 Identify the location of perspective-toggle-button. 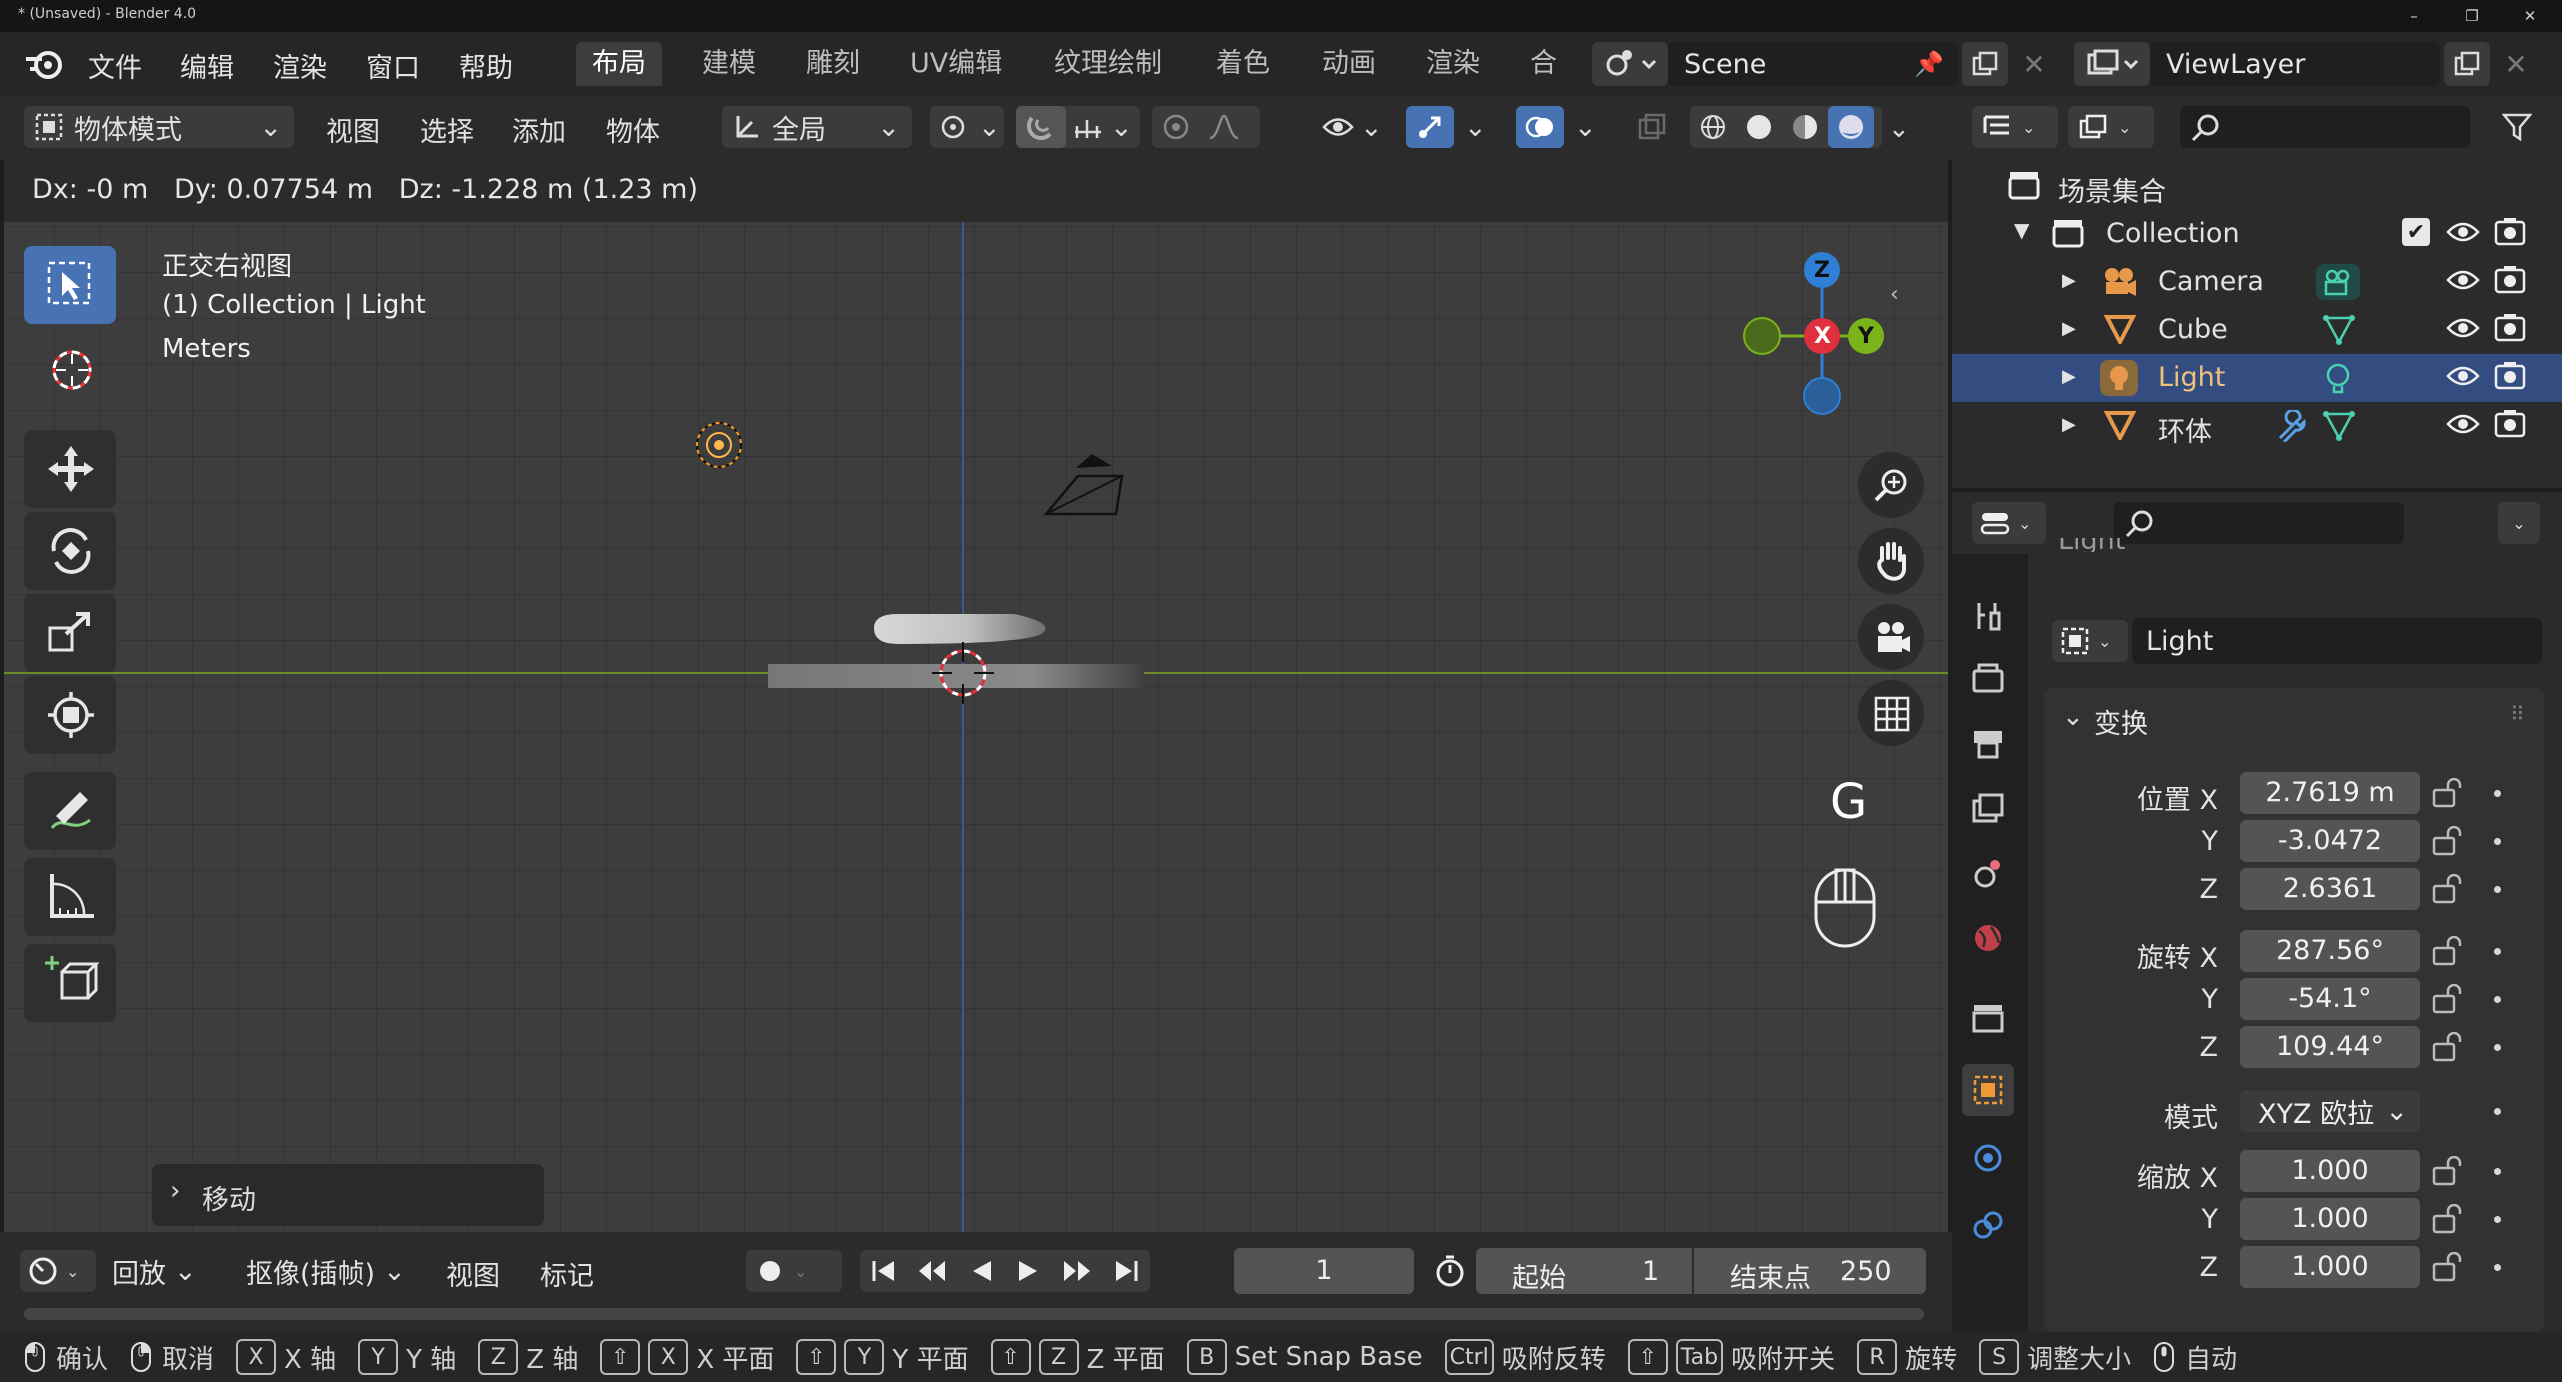
(1891, 713).